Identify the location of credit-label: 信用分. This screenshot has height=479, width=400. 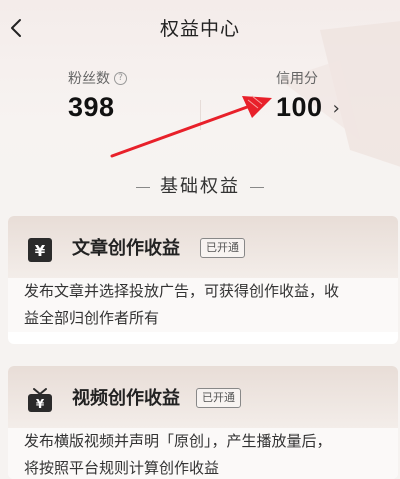
(297, 79).